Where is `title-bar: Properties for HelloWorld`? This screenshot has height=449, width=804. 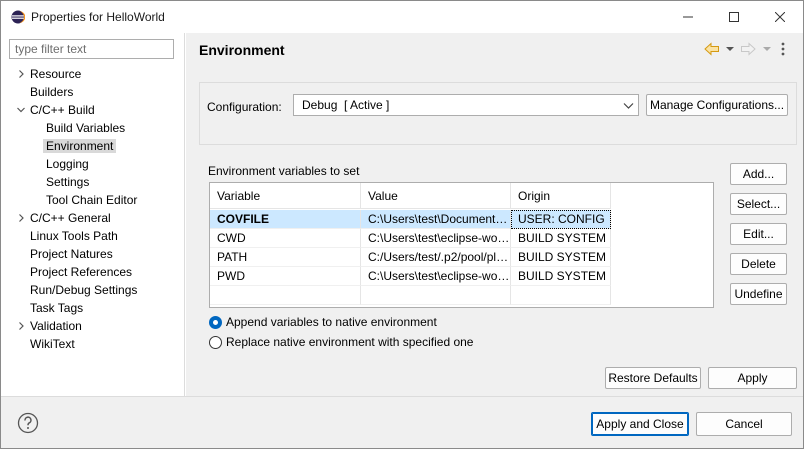 title-bar: Properties for HelloWorld is located at coordinates (402, 17).